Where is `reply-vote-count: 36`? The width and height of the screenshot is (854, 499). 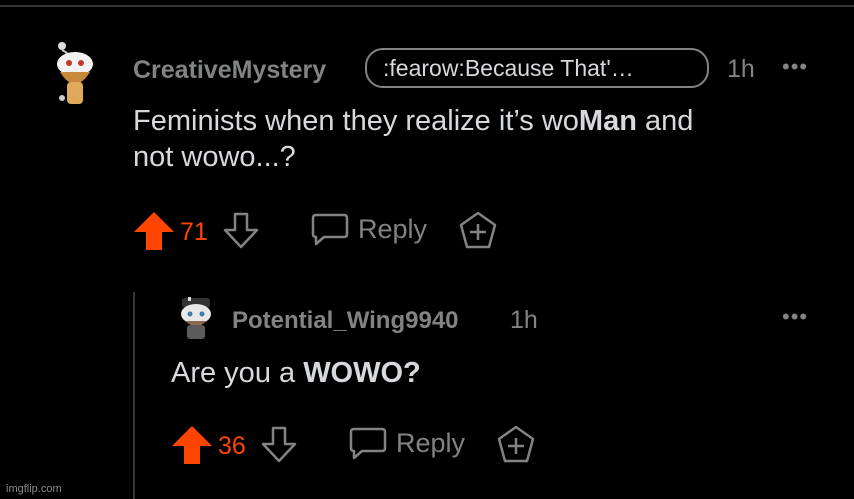
reply-vote-count: 36 is located at coordinates (232, 446).